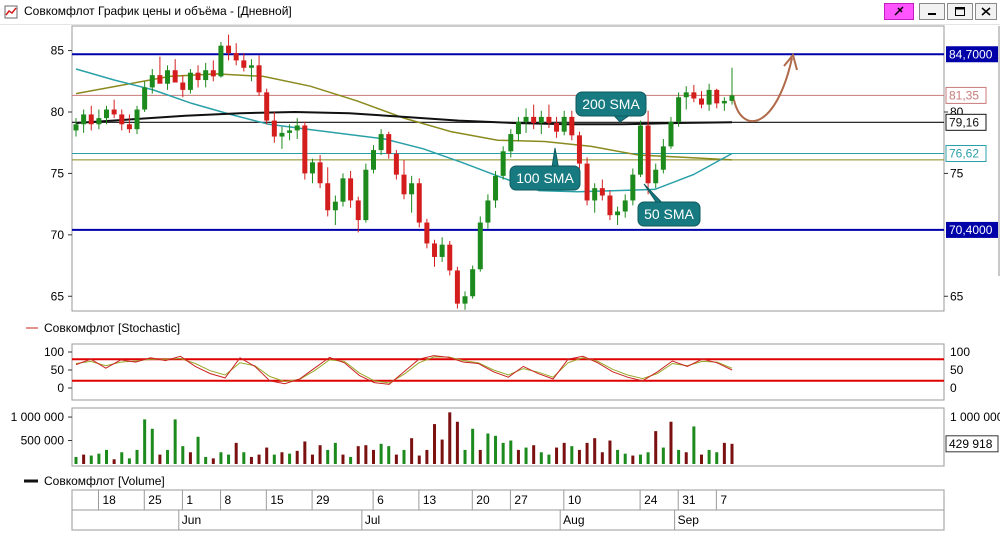 The height and width of the screenshot is (542, 1000). I want to click on price-tick-label: 65, so click(58, 296).